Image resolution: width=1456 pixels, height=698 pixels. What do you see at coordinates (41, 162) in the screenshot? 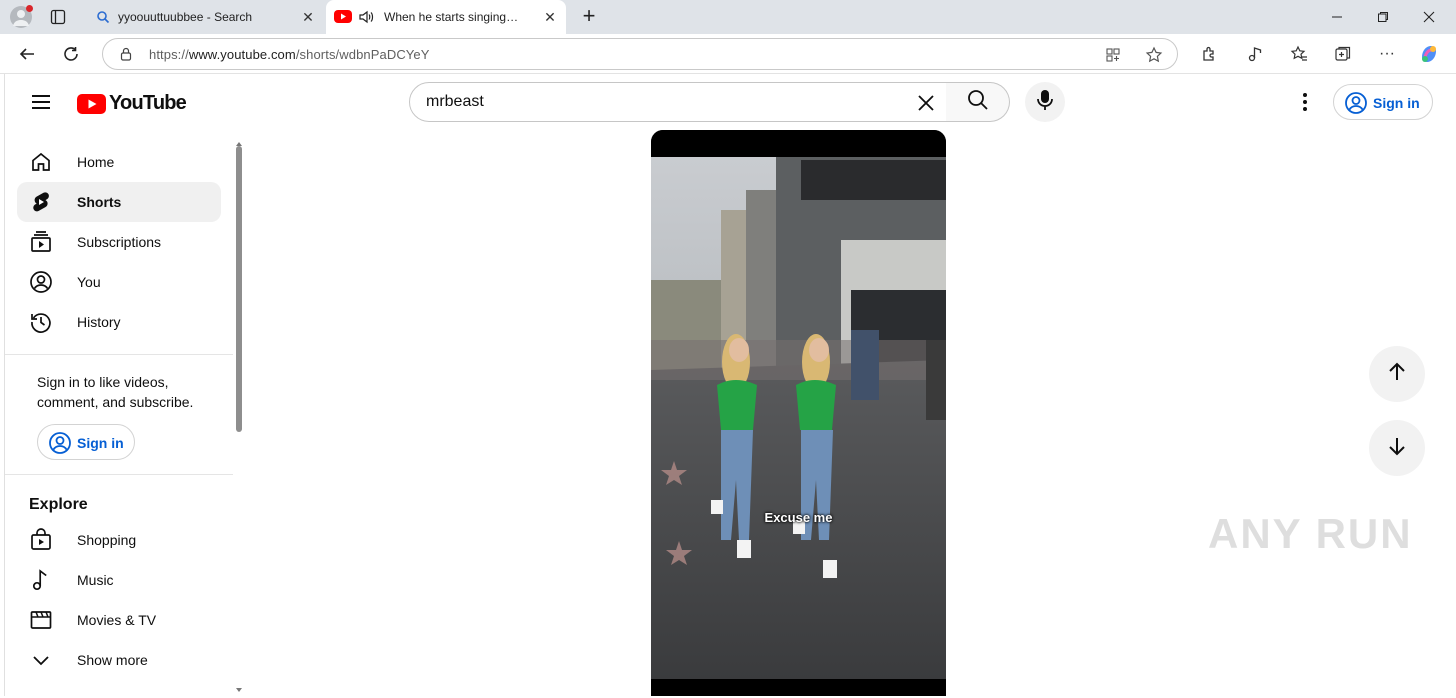
I see `home-icon` at bounding box center [41, 162].